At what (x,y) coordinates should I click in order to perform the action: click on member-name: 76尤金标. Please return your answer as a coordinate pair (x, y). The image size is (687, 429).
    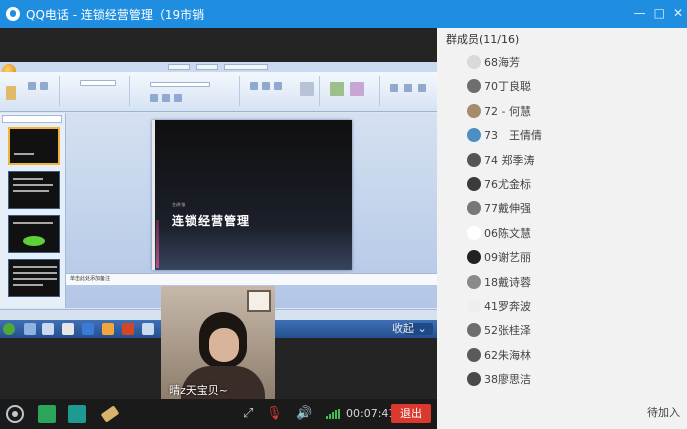
    Looking at the image, I should click on (507, 184).